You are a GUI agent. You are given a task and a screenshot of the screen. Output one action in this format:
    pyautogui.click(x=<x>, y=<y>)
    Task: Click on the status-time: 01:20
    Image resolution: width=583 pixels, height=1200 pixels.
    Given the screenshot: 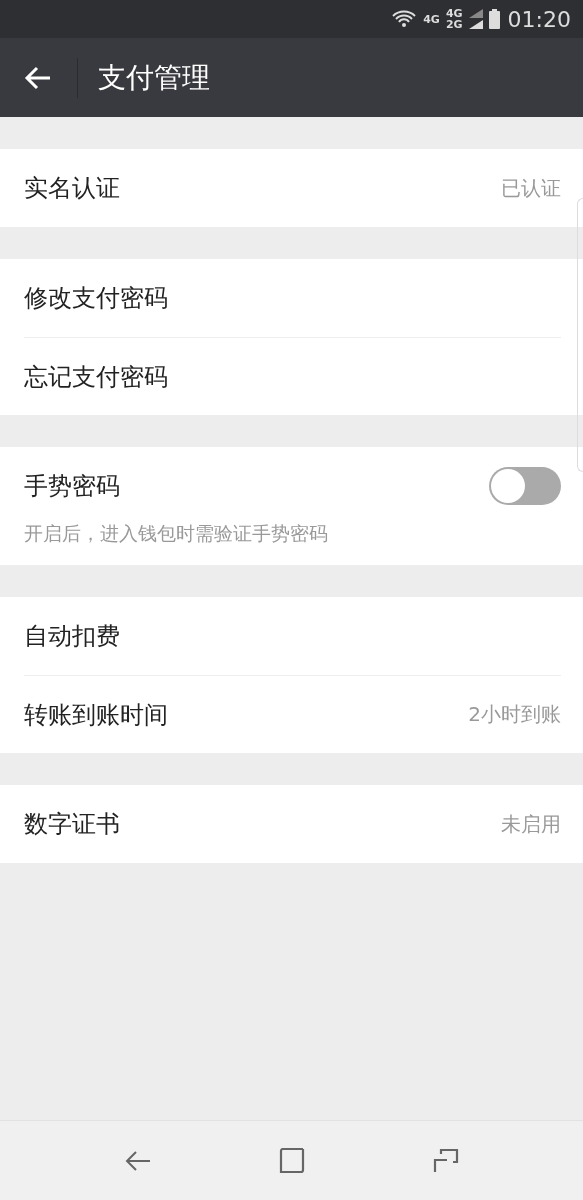 What is the action you would take?
    pyautogui.click(x=539, y=19)
    